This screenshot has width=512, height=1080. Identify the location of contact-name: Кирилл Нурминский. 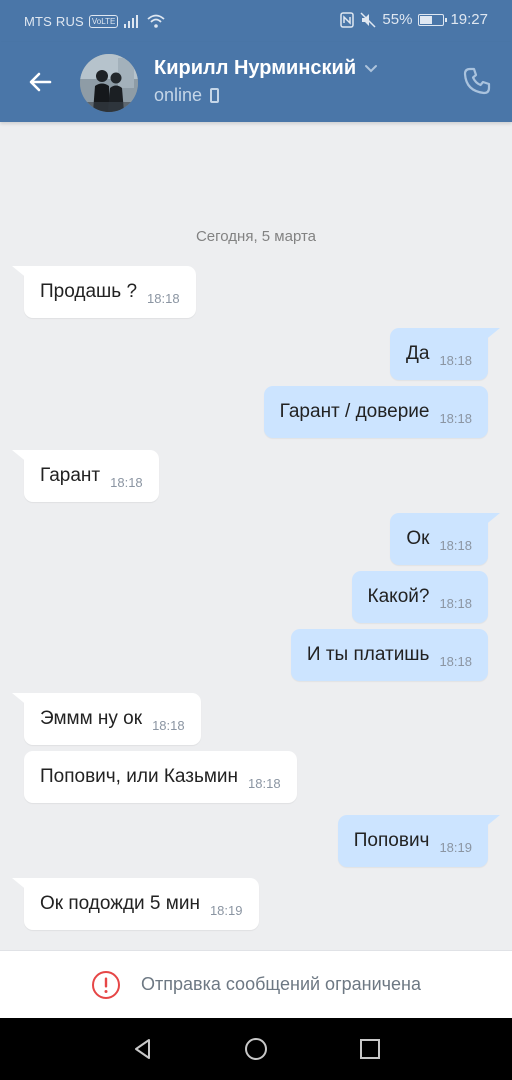
(266, 68).